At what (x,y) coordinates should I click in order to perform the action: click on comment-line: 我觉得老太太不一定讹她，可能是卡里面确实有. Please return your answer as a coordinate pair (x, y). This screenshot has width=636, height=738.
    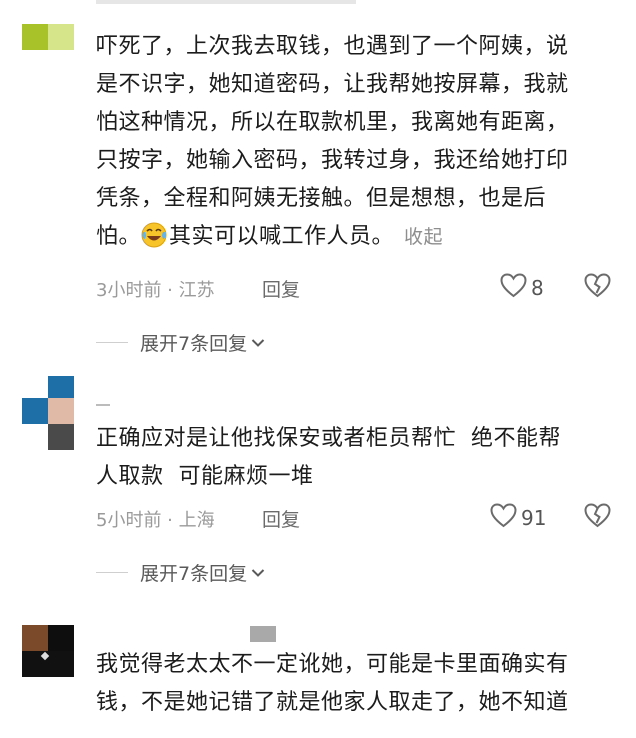
    Looking at the image, I should click on (332, 664).